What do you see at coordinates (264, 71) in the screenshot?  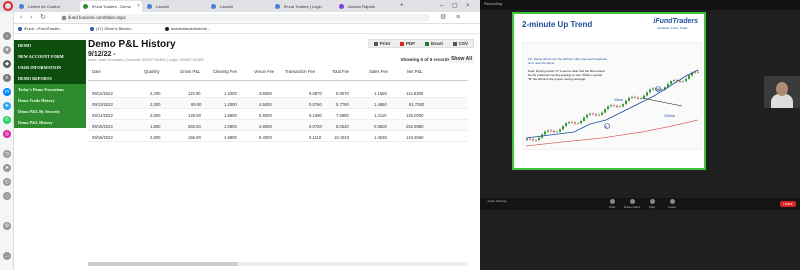 I see `col-venue-fee: Venue Fee` at bounding box center [264, 71].